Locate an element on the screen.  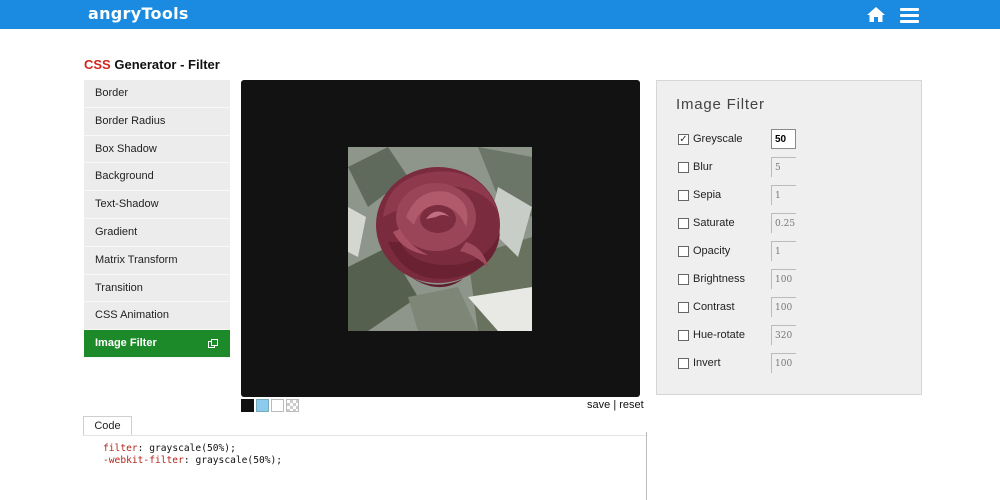
sidebar-item-image-filter: Image Filter is located at coordinates (157, 344).